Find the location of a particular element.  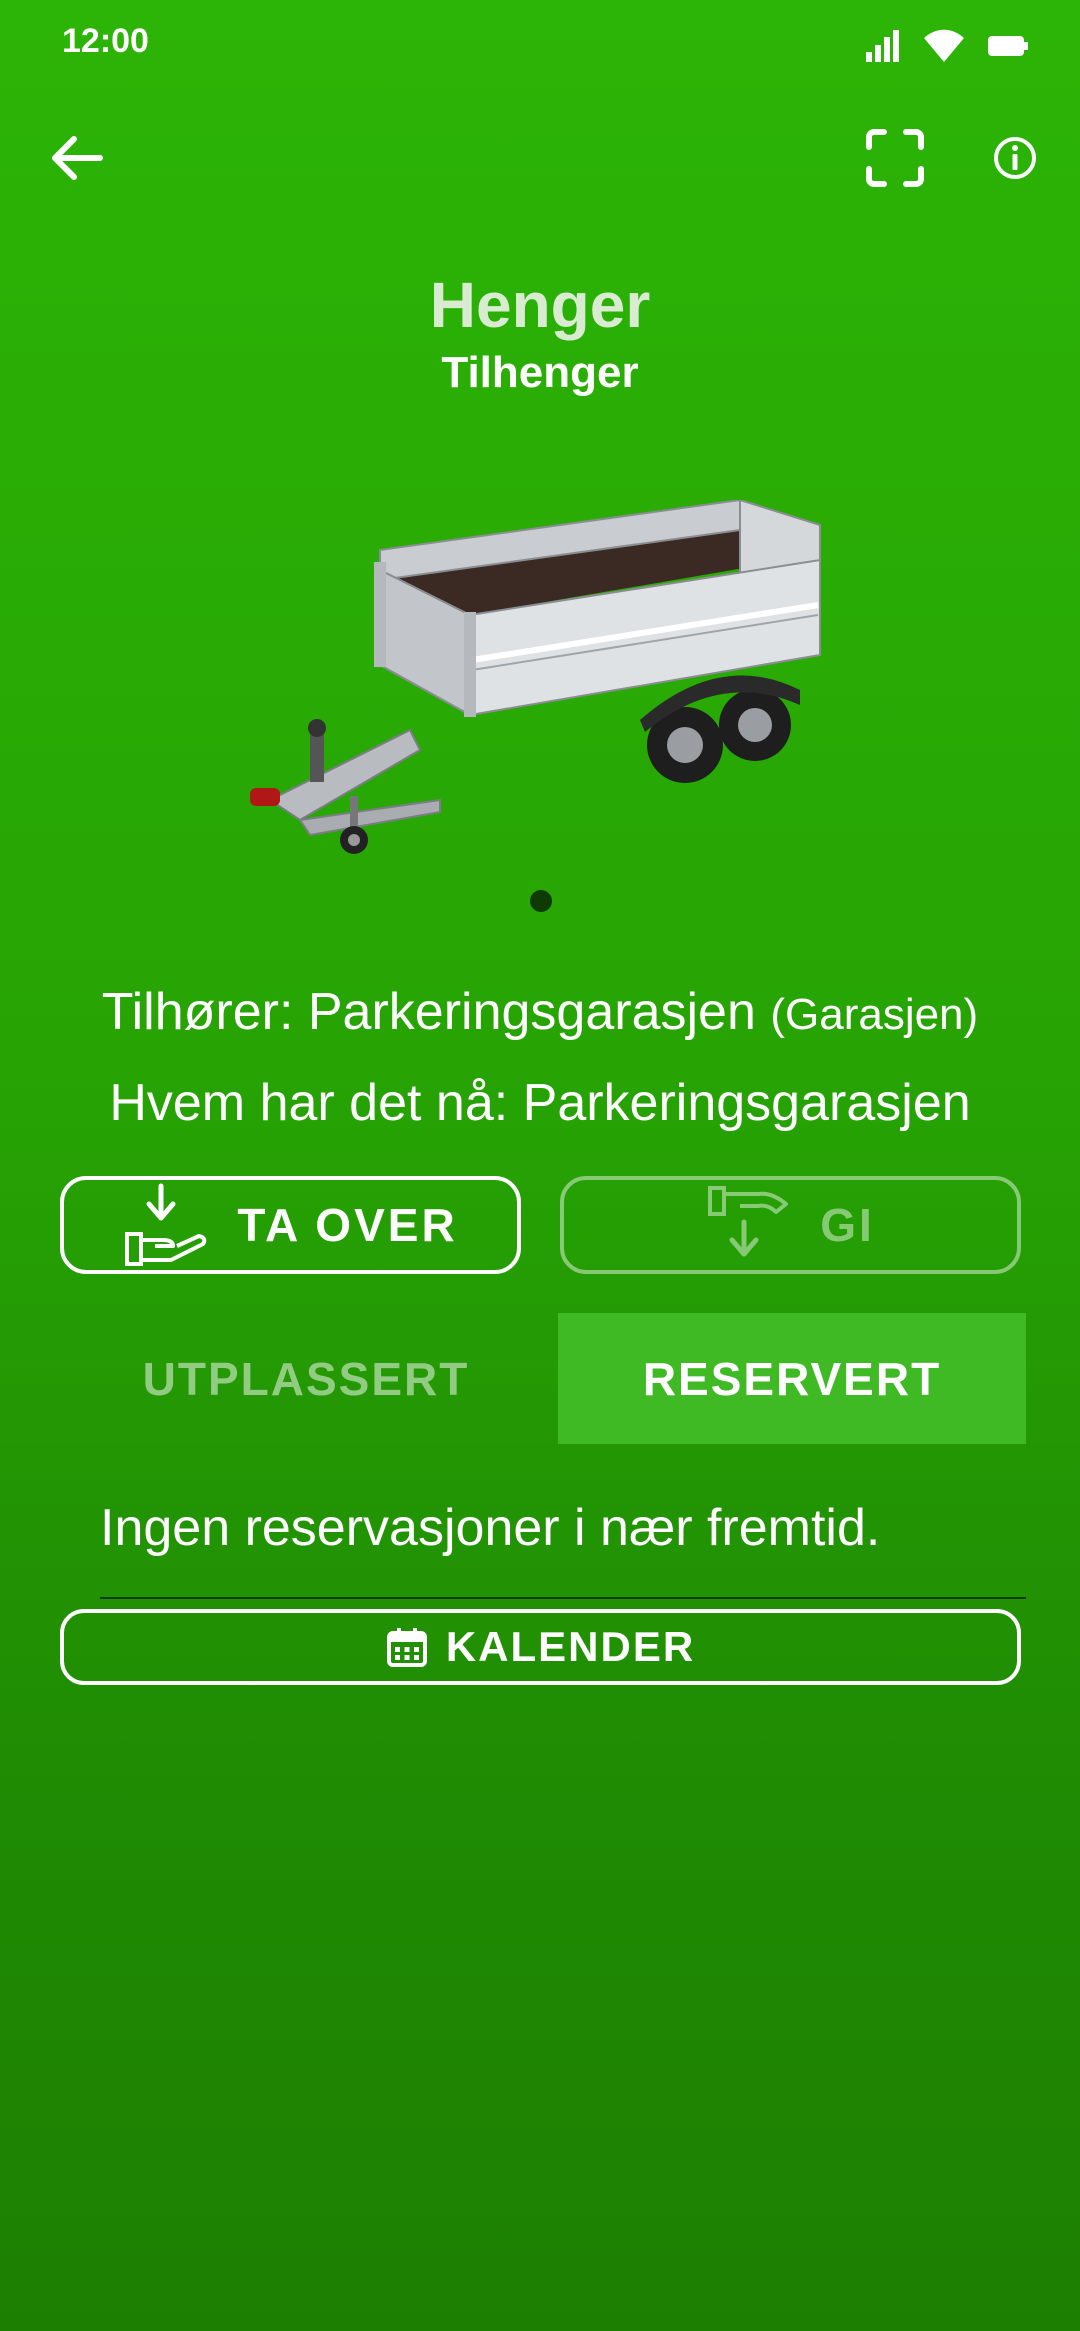

signal-icon is located at coordinates (882, 46).